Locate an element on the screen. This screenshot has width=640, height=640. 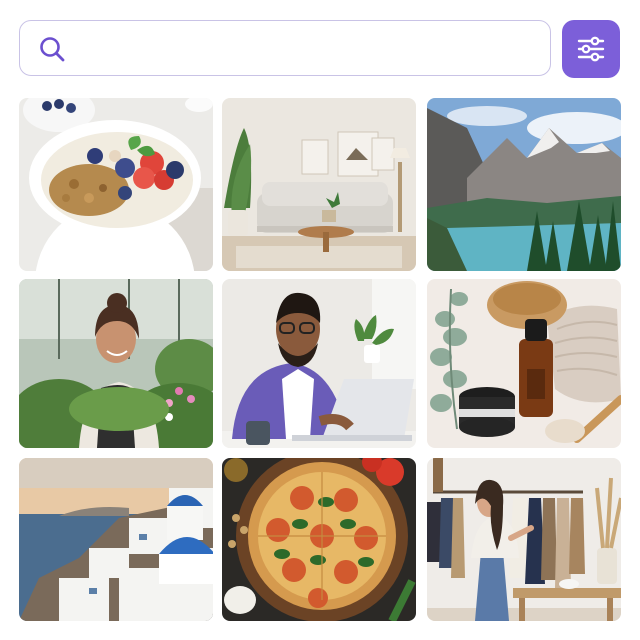
photo-tile-pizza: pizza-with-tomatoes-and-basil is located at coordinates (319, 539).